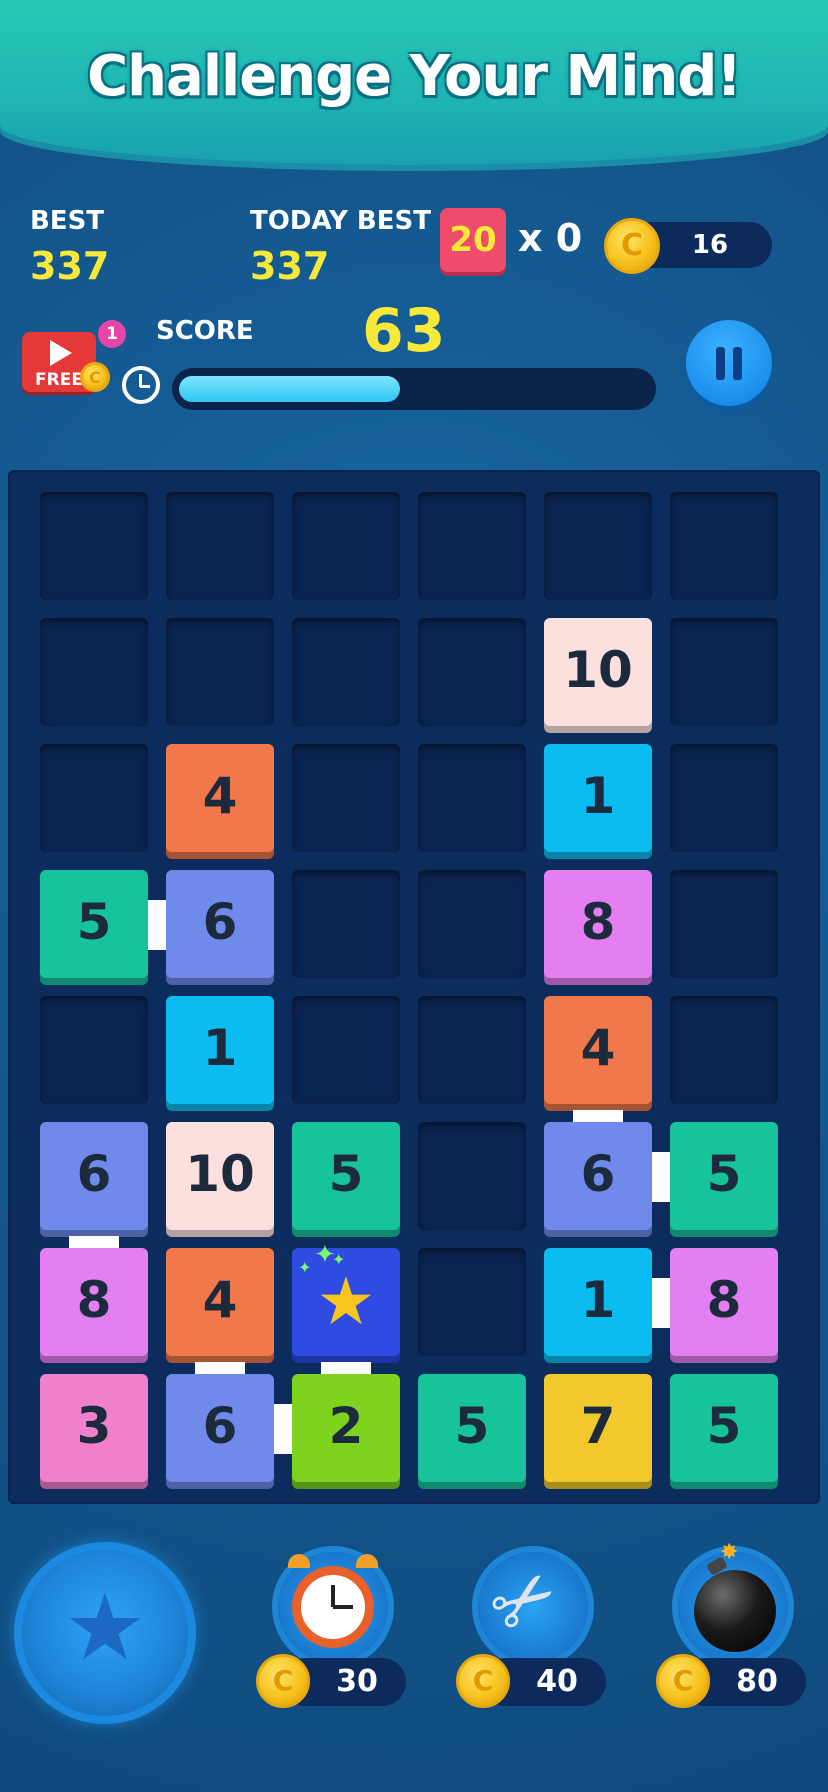  I want to click on number-tile: 3, so click(94, 1428).